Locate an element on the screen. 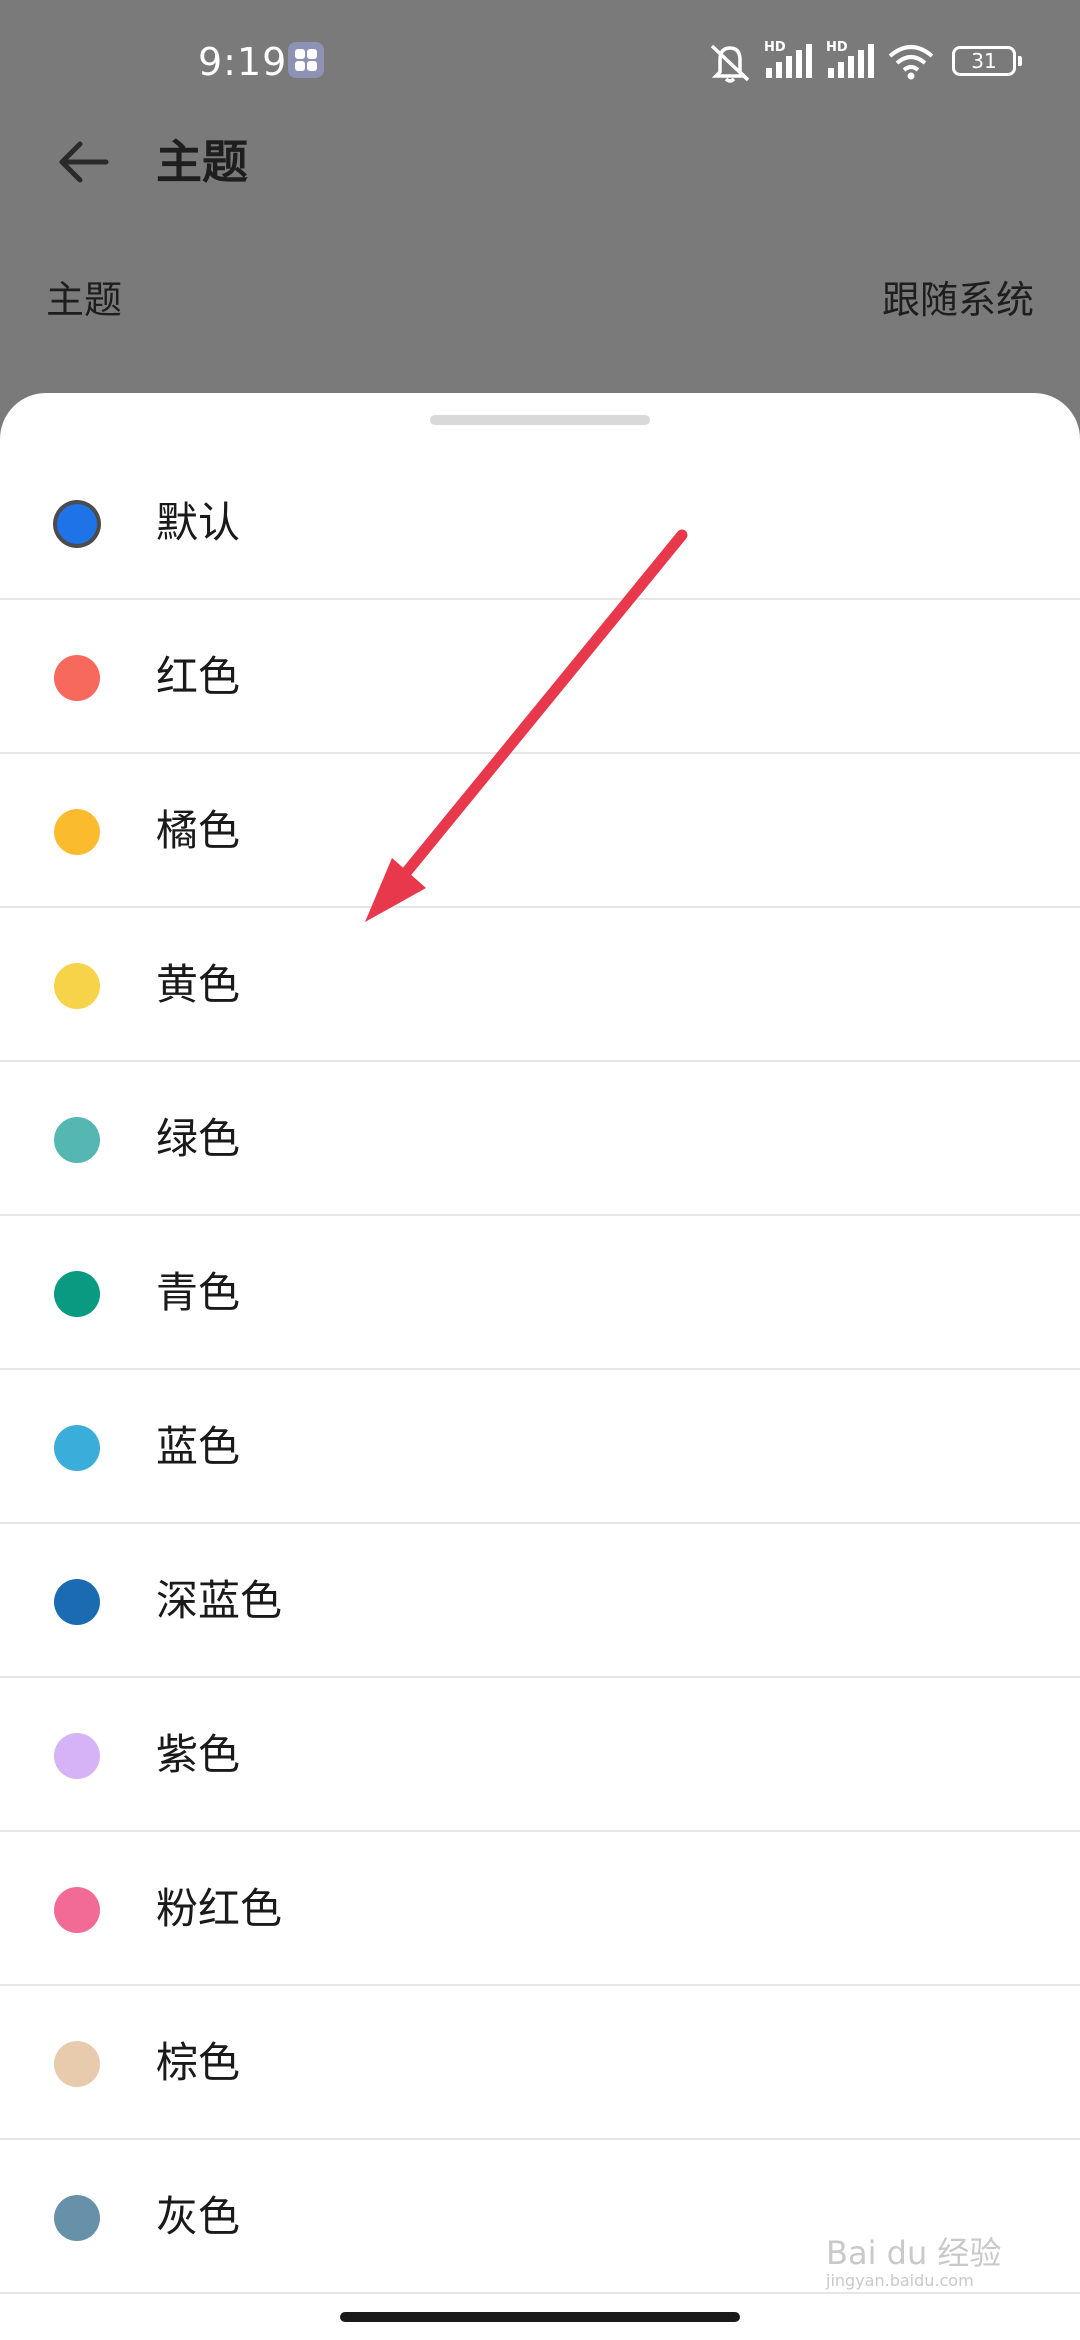  theme-option-label: 灰色 is located at coordinates (198, 2216).